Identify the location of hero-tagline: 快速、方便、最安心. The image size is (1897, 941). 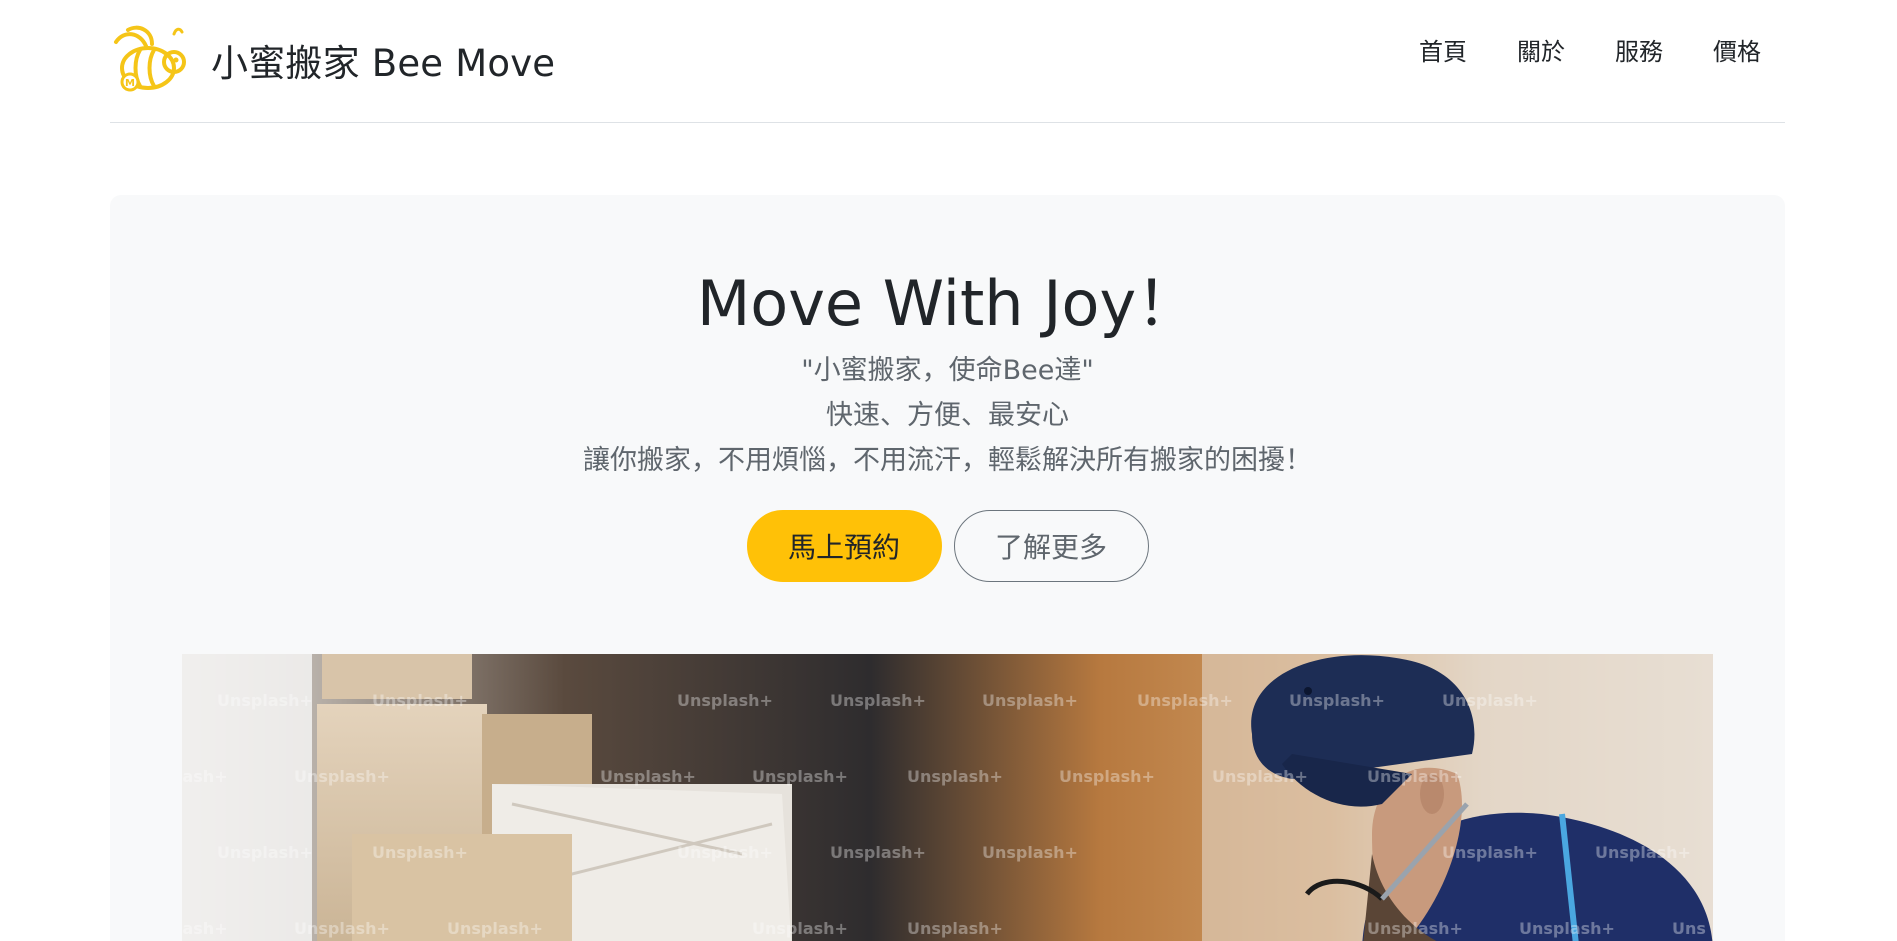
(947, 415).